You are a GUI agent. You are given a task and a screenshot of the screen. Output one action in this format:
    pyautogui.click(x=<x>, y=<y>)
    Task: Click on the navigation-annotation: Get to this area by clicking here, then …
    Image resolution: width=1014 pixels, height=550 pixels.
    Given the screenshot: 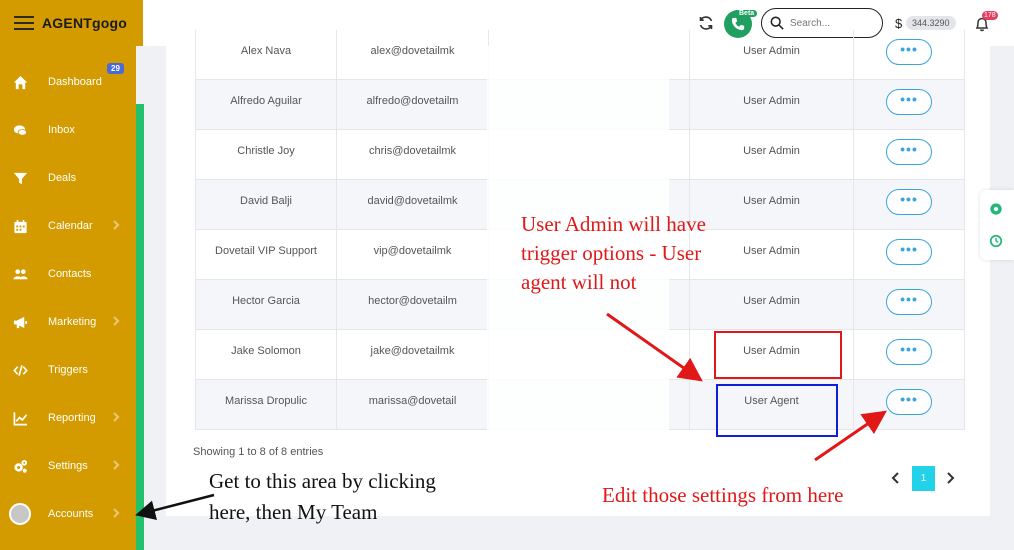 What is the action you would take?
    pyautogui.click(x=322, y=497)
    